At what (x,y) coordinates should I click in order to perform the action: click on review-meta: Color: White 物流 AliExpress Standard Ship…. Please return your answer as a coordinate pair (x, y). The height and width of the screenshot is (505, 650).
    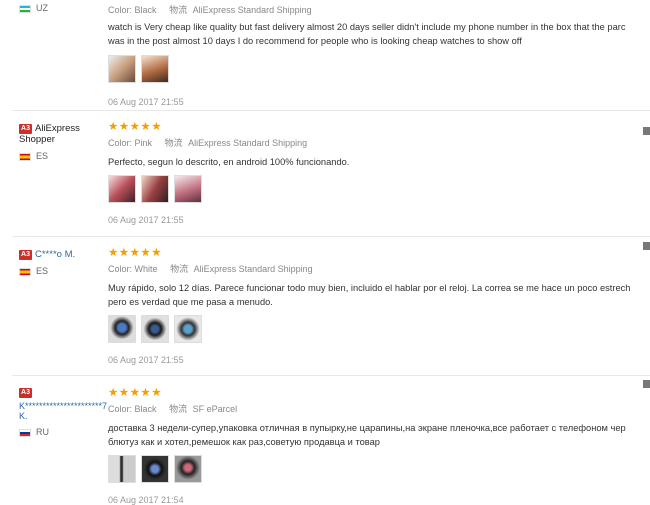
    Looking at the image, I should click on (210, 269).